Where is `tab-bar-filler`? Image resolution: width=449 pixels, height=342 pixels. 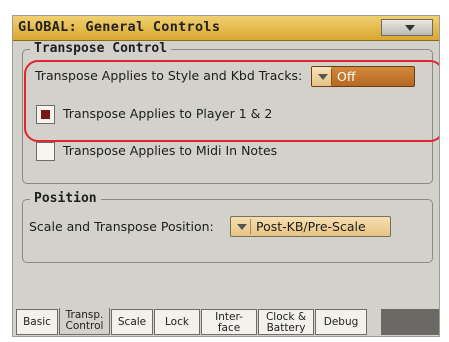 tab-bar-filler is located at coordinates (410, 322).